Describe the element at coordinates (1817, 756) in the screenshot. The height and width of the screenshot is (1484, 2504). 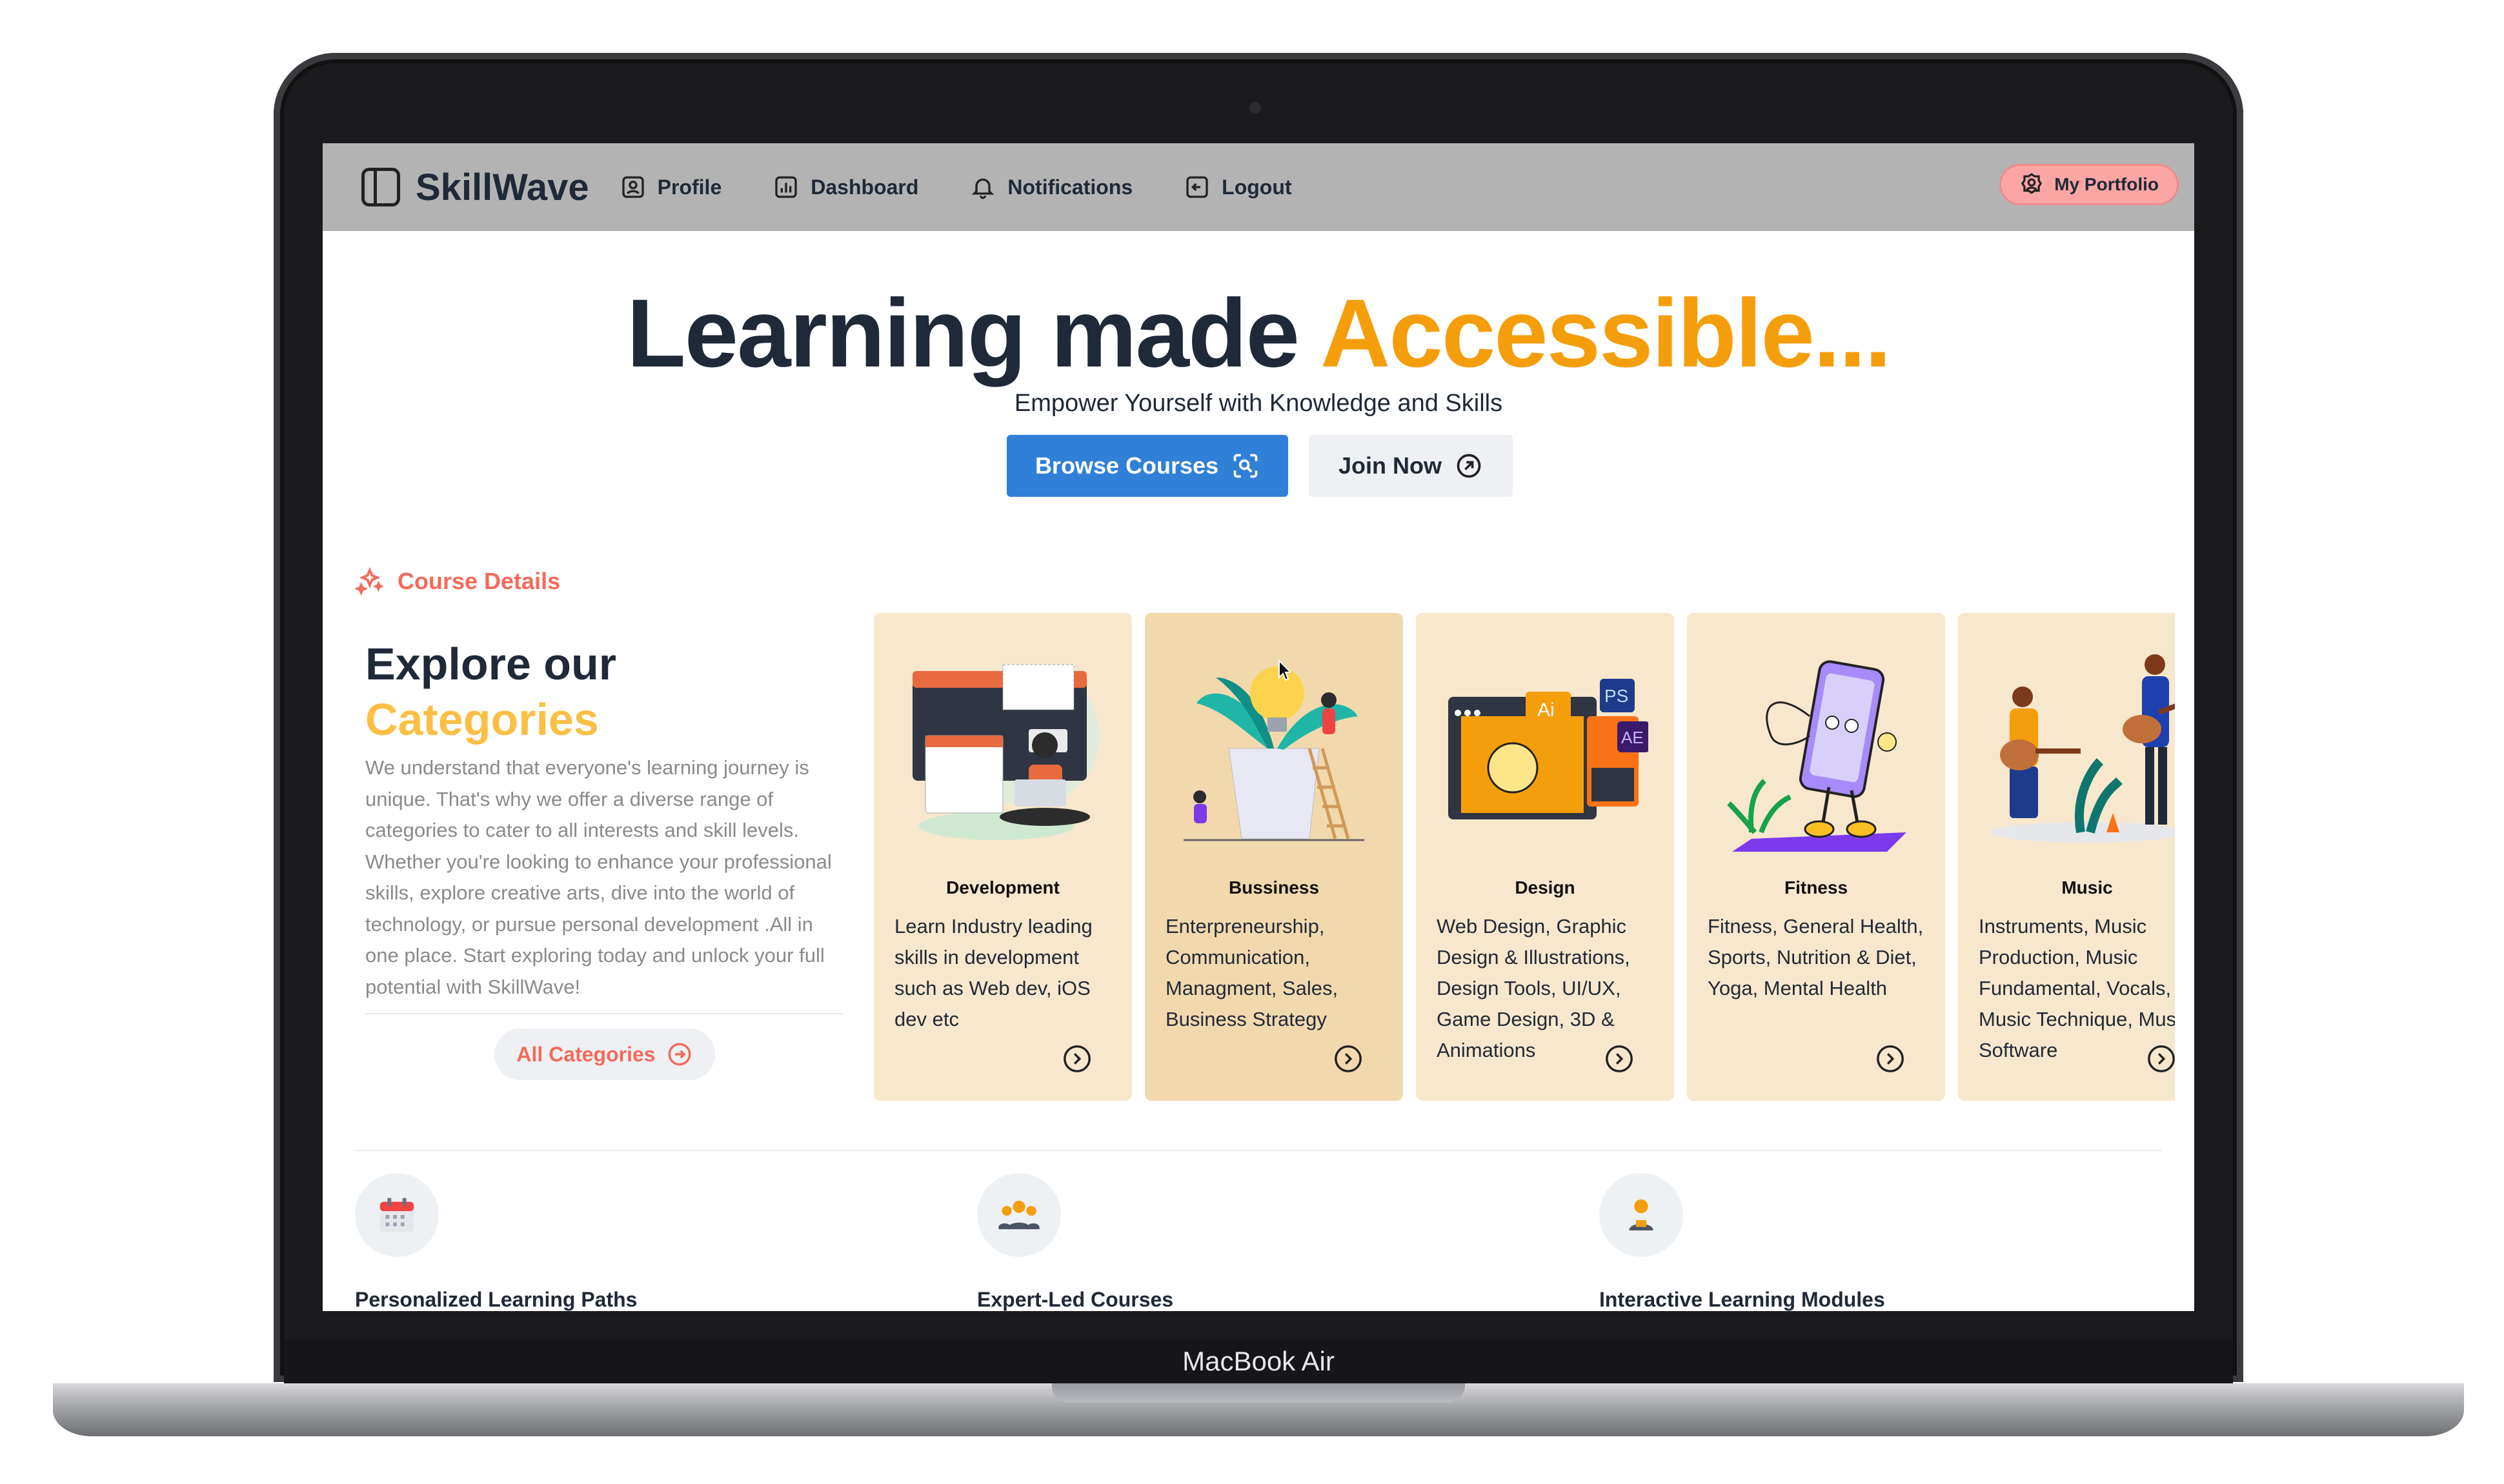
I see `fitness-illustration` at that location.